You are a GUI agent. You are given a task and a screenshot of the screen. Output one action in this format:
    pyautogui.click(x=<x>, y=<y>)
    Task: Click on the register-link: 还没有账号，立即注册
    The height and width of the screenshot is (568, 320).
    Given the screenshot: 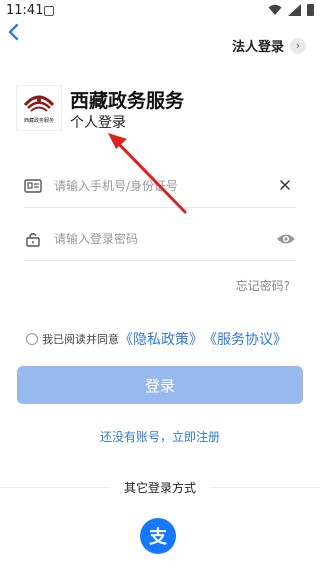 What is the action you would take?
    pyautogui.click(x=160, y=436)
    